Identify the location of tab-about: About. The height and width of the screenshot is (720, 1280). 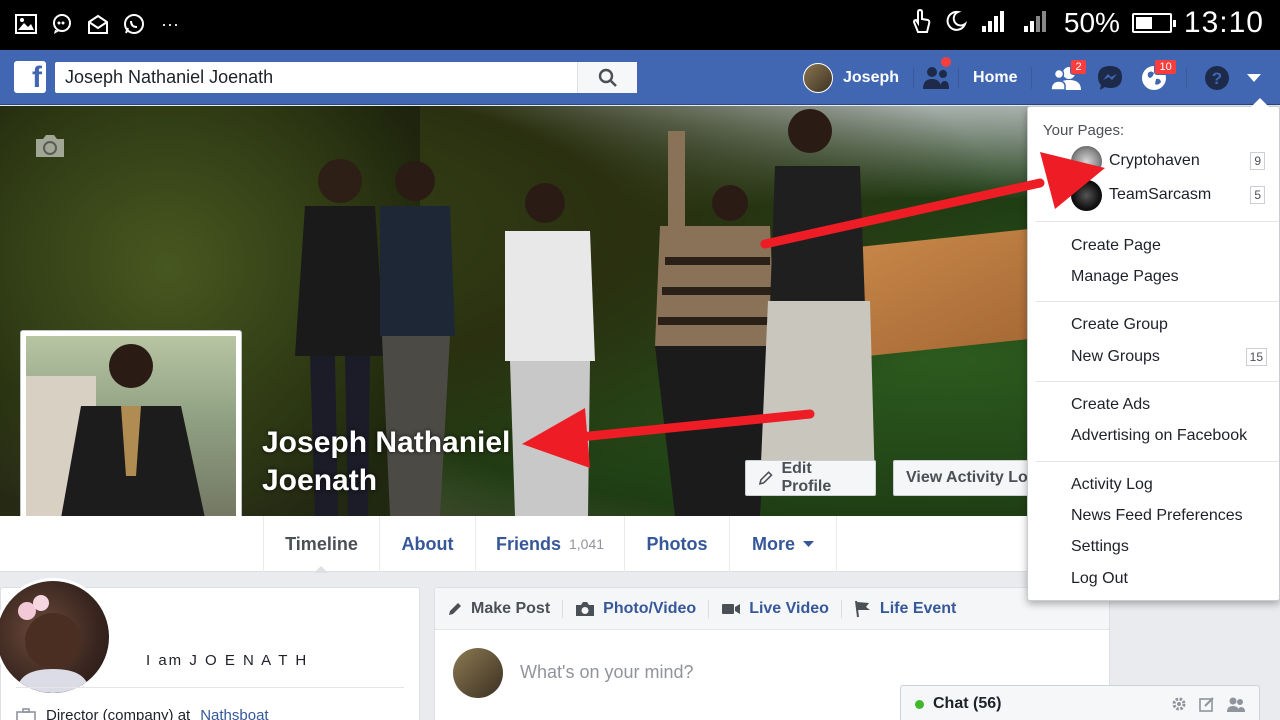
(427, 544).